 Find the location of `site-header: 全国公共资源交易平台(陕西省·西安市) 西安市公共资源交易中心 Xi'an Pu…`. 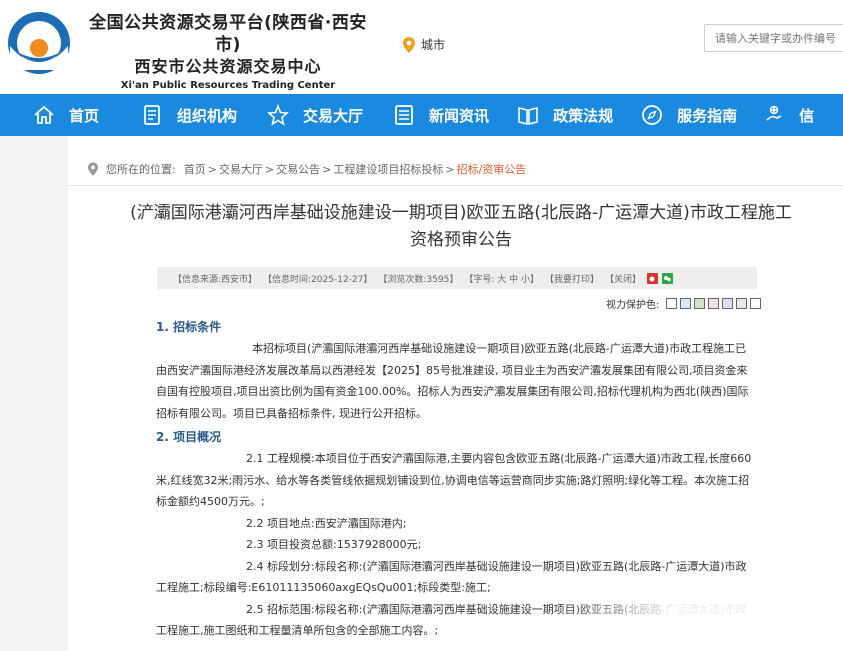

site-header: 全国公共资源交易平台(陕西省·西安市) 西安市公共资源交易中心 Xi'an Pu… is located at coordinates (421, 47).